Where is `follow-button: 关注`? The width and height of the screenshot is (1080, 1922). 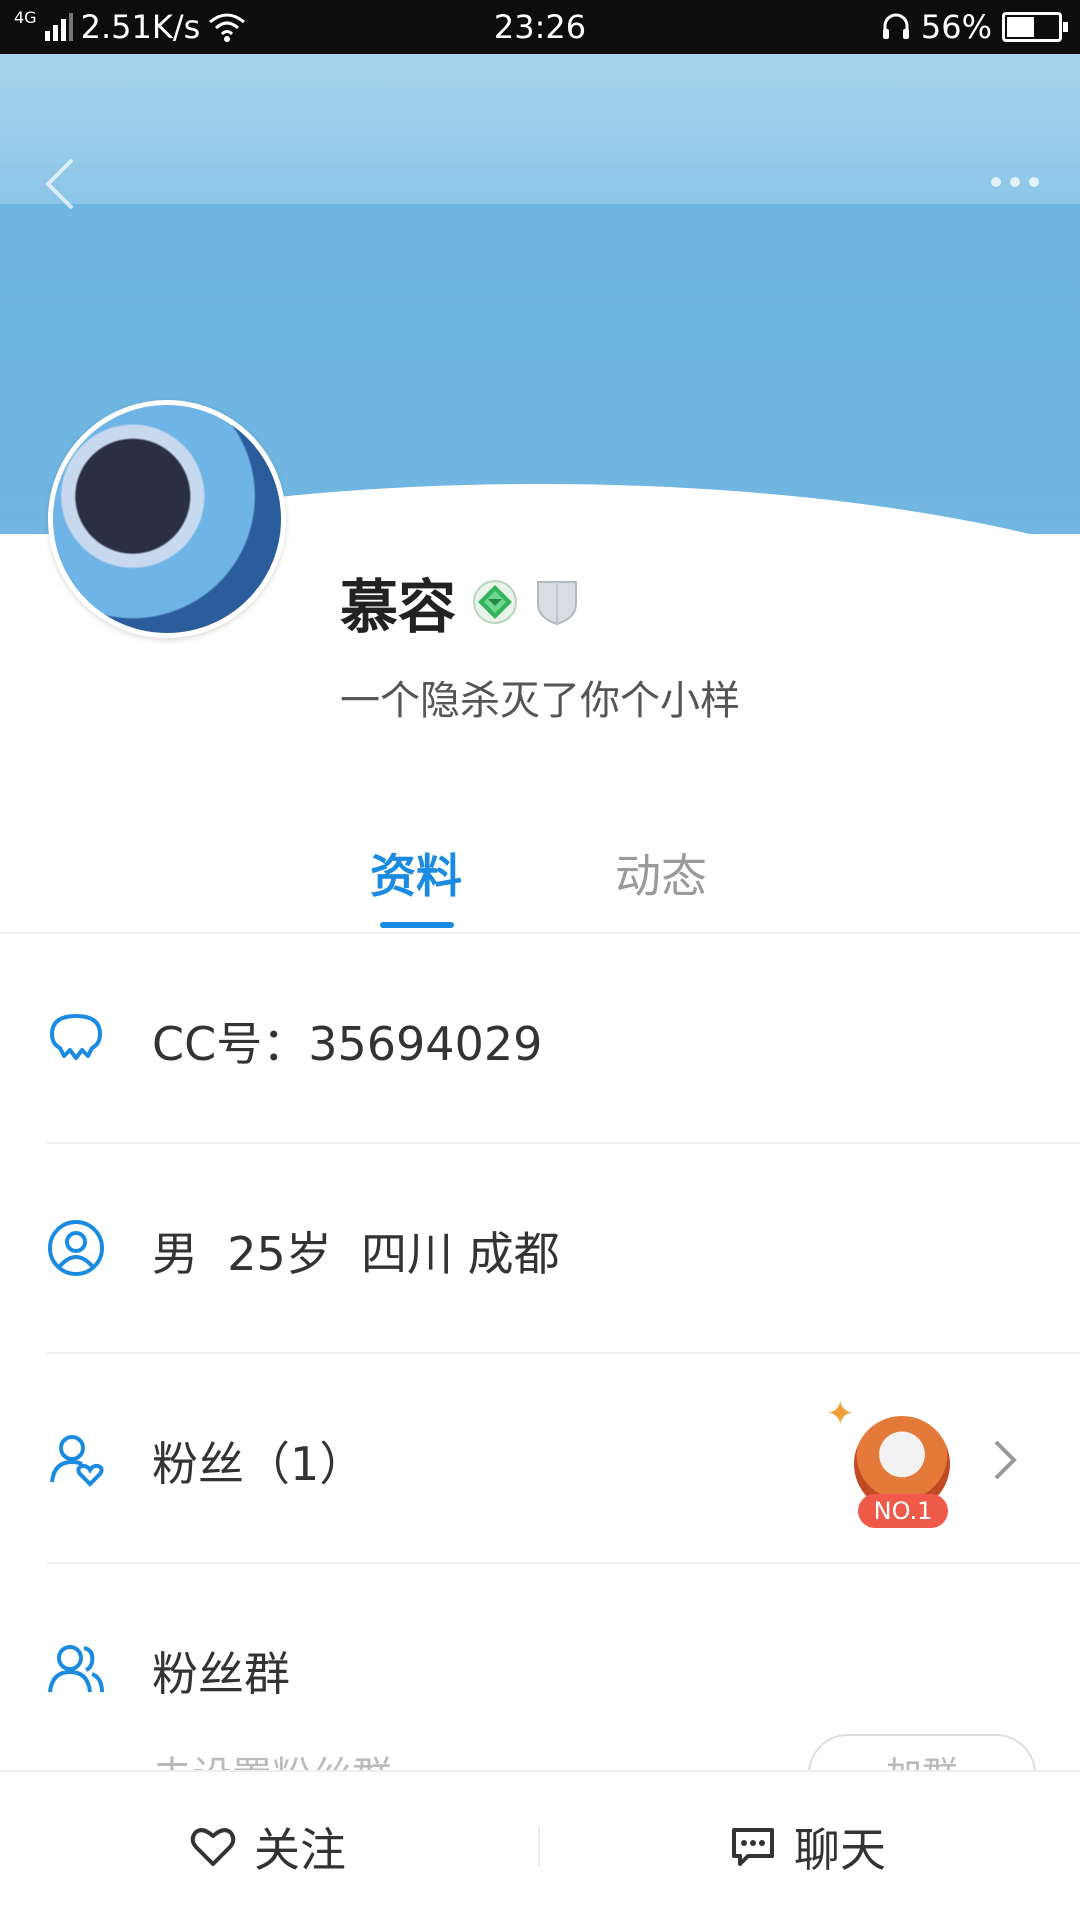
follow-button: 关注 is located at coordinates (268, 1847).